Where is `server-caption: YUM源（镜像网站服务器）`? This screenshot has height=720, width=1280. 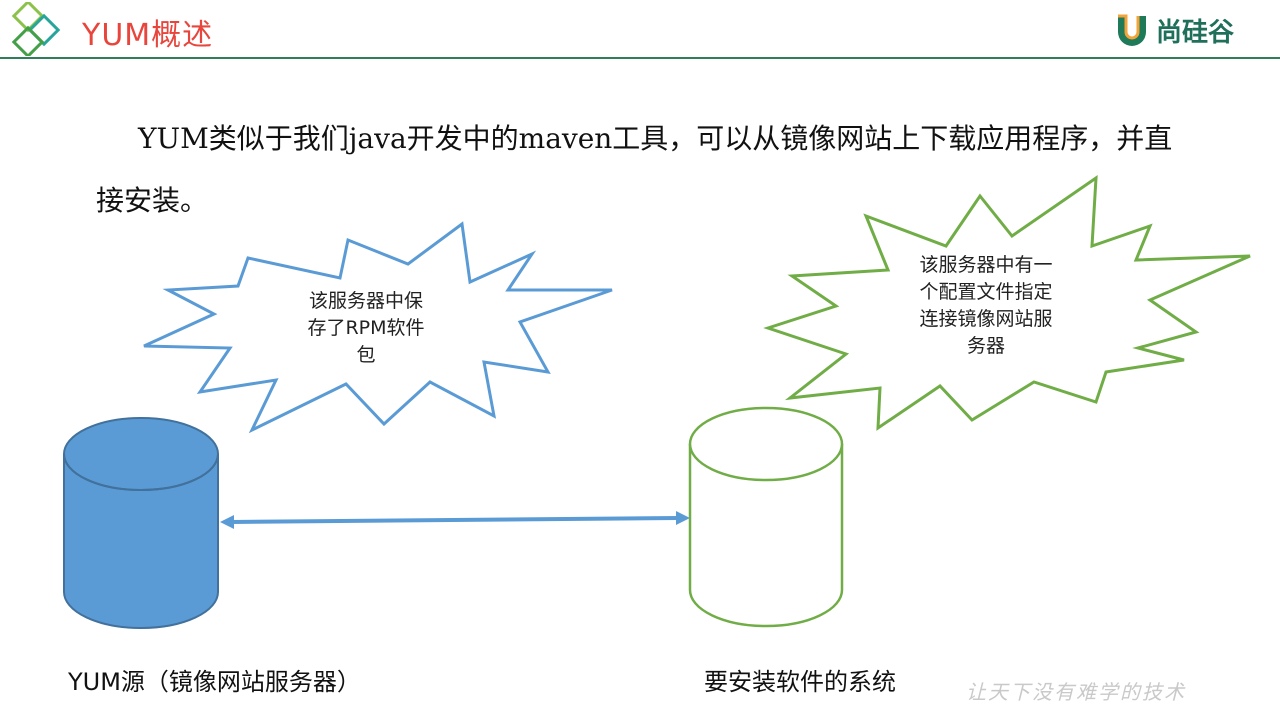 server-caption: YUM源（镜像网站服务器） is located at coordinates (214, 682).